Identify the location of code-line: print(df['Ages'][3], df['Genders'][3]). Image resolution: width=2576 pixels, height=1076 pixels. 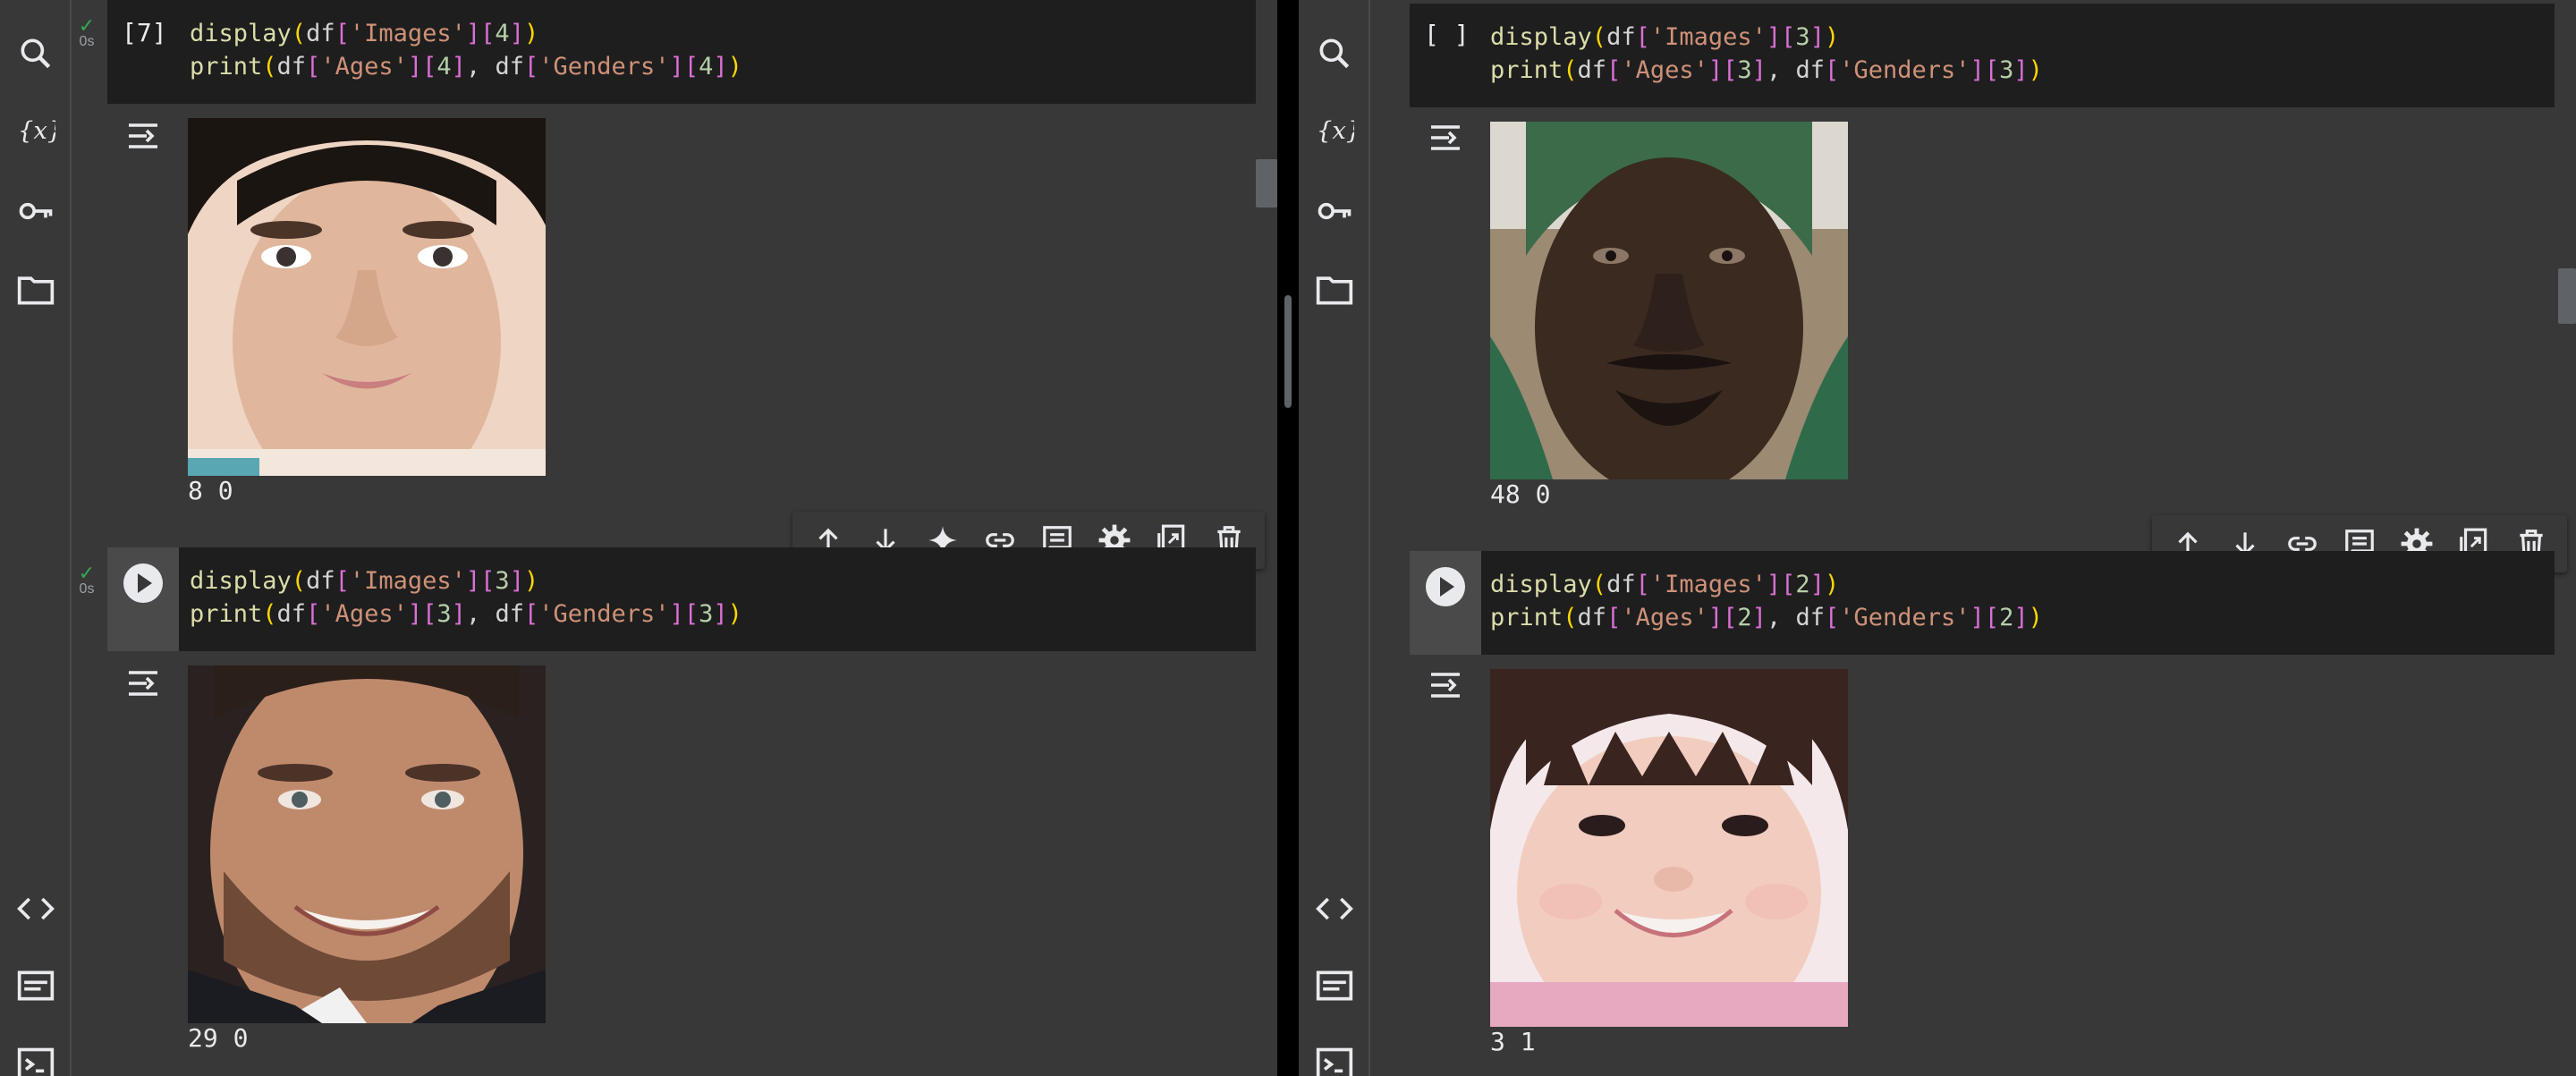
(1766, 70).